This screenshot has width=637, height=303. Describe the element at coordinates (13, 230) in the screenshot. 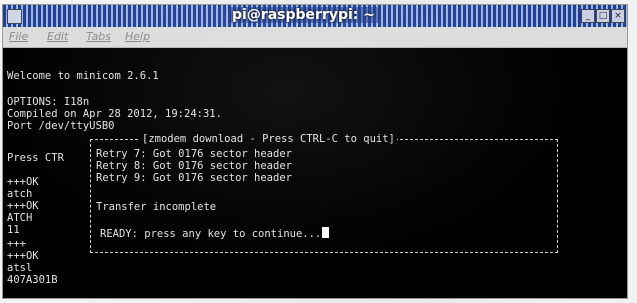

I see `terminal-line: 11` at that location.